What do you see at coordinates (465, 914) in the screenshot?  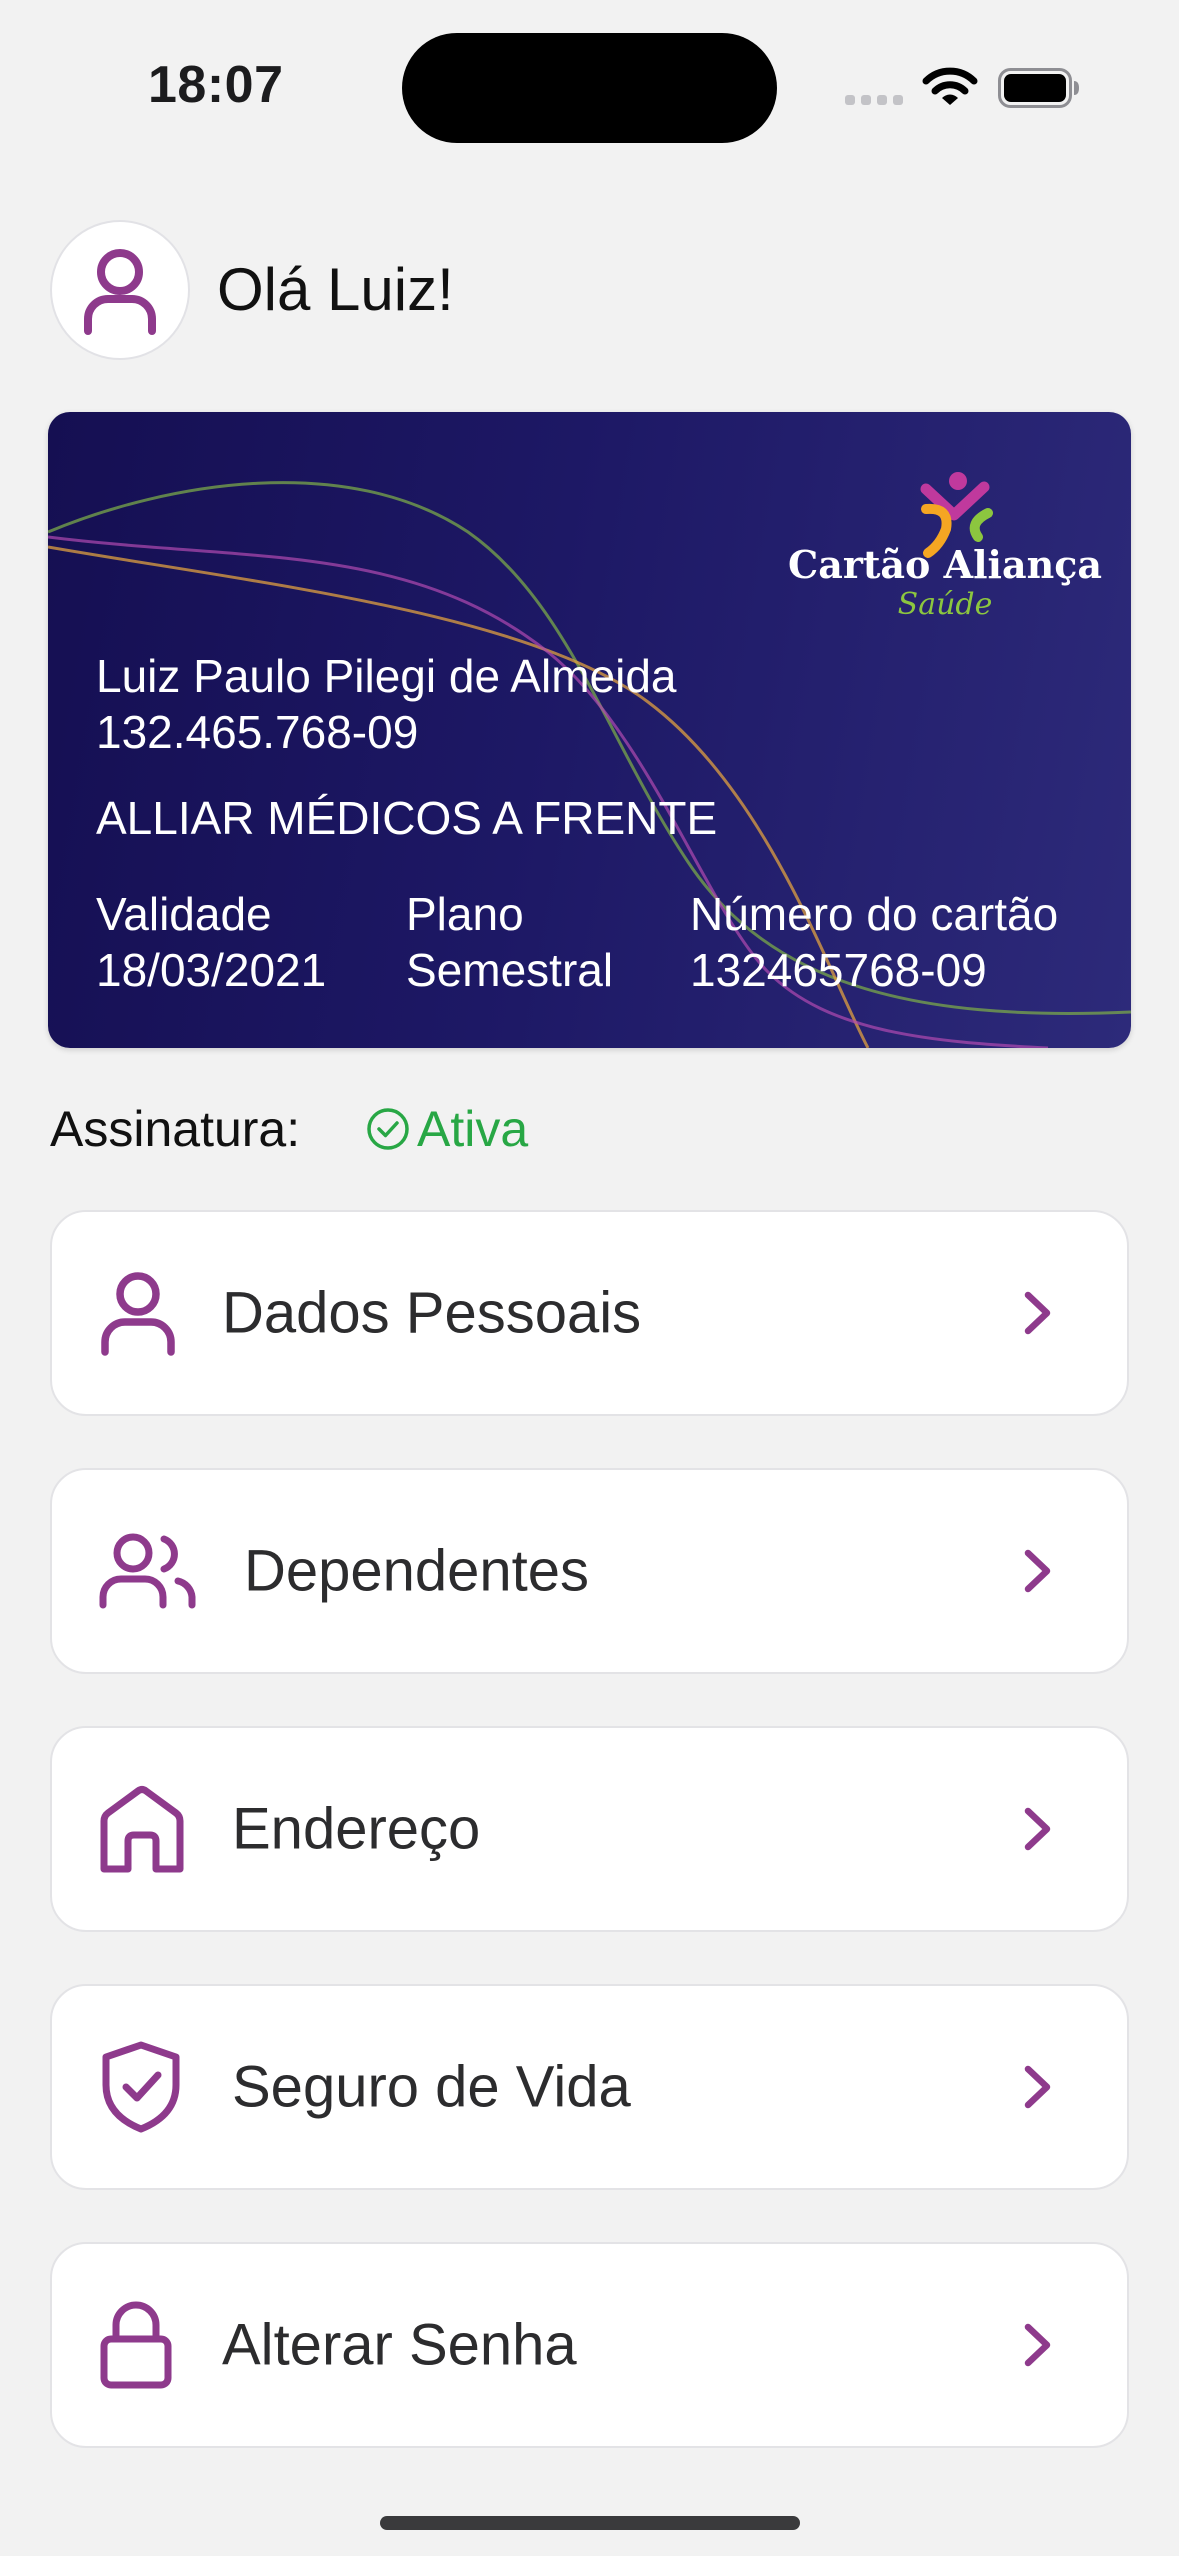 I see `card-plan-label: Plano` at bounding box center [465, 914].